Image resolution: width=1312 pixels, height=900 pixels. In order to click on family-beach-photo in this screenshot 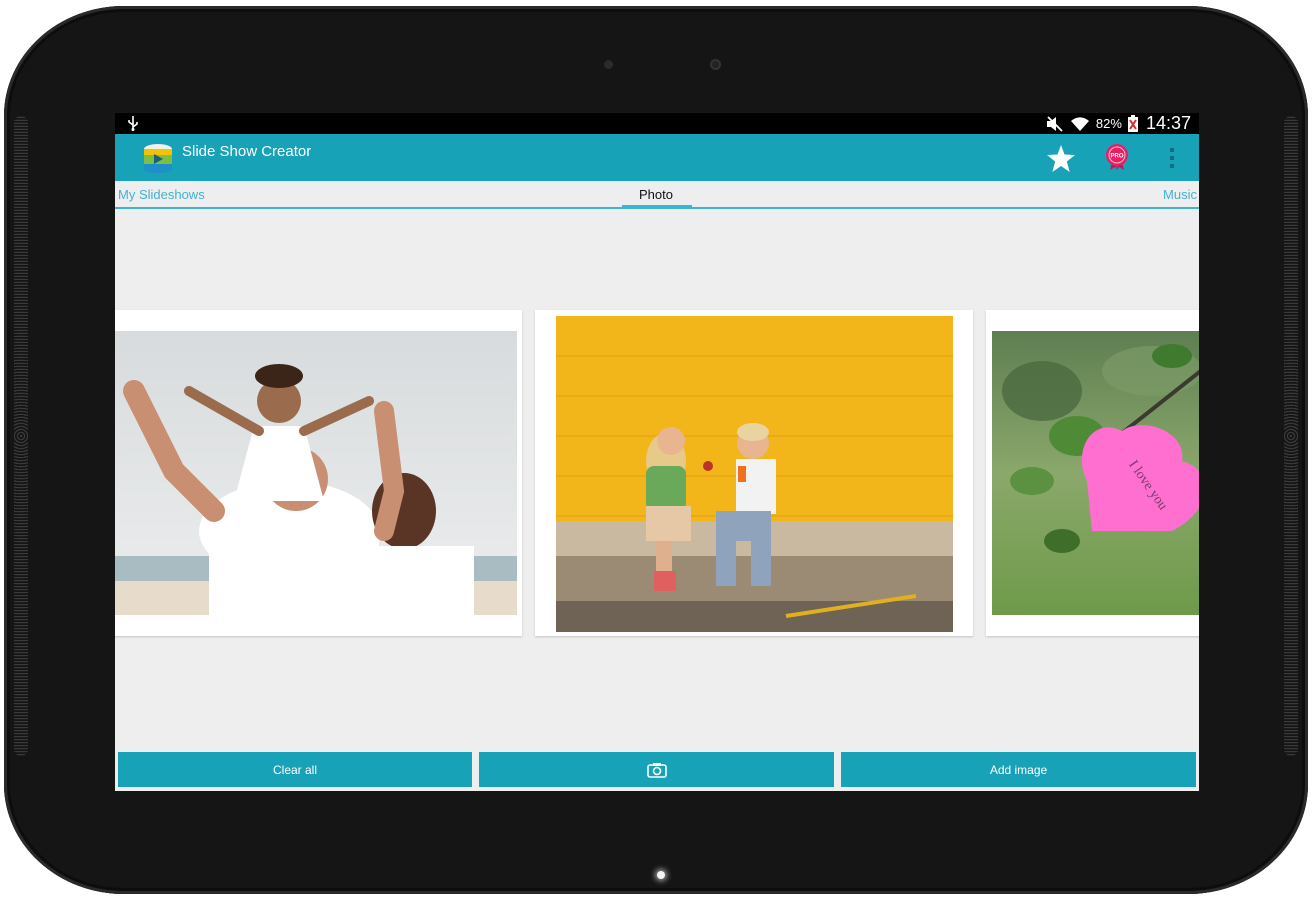, I will do `click(316, 473)`.